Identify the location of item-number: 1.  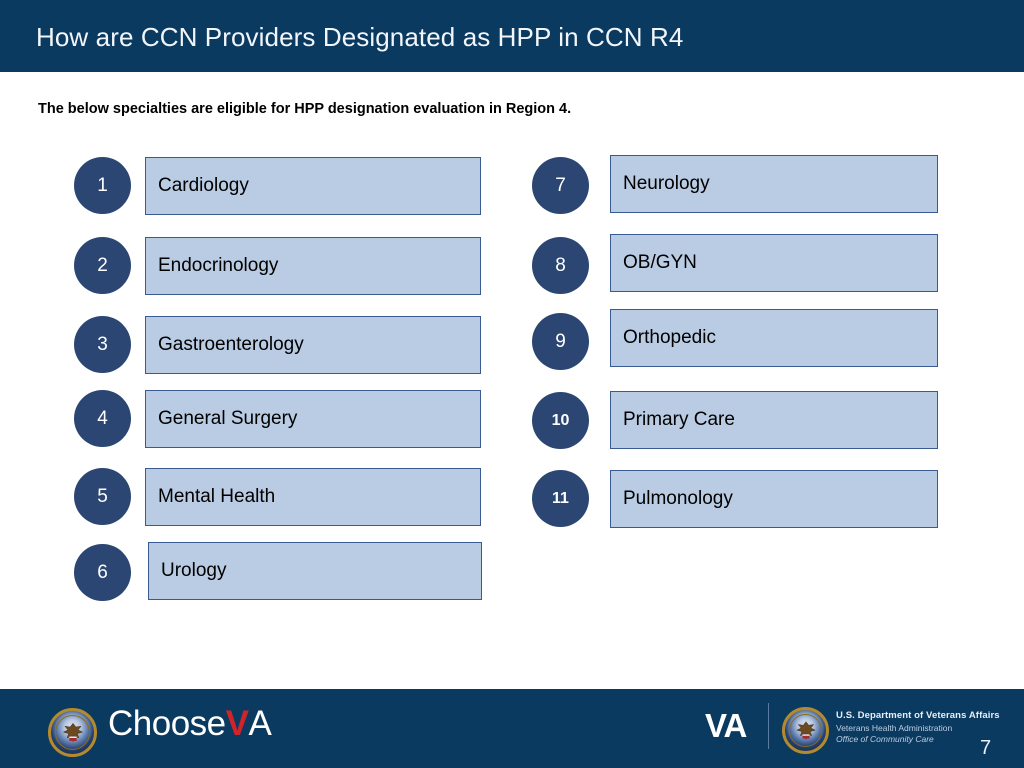
(102, 185).